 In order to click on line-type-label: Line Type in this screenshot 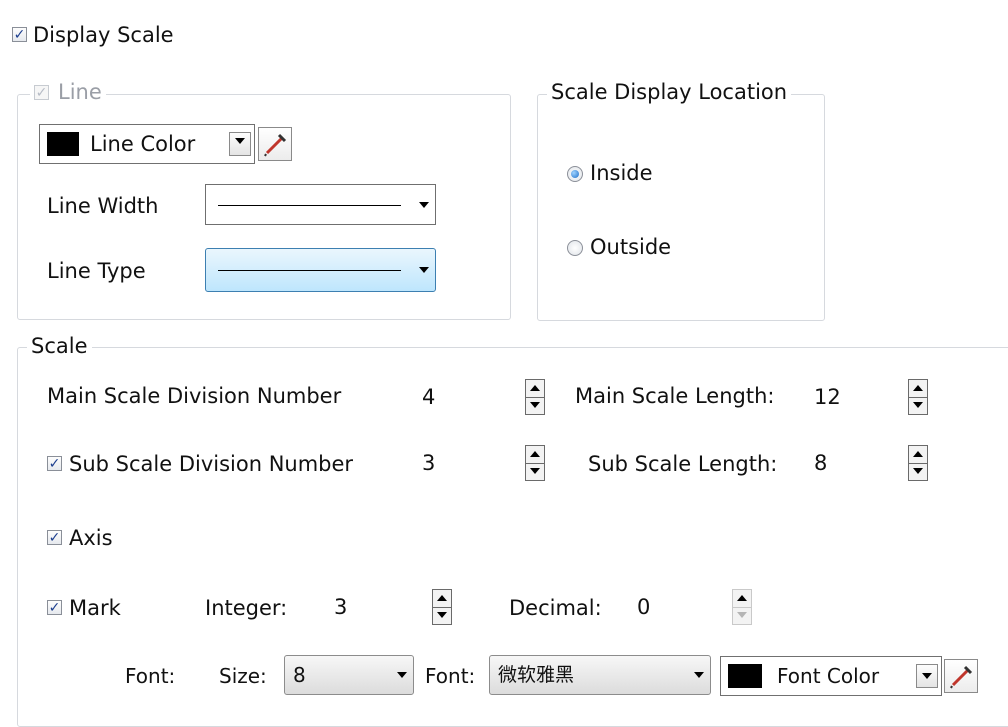, I will do `click(96, 271)`.